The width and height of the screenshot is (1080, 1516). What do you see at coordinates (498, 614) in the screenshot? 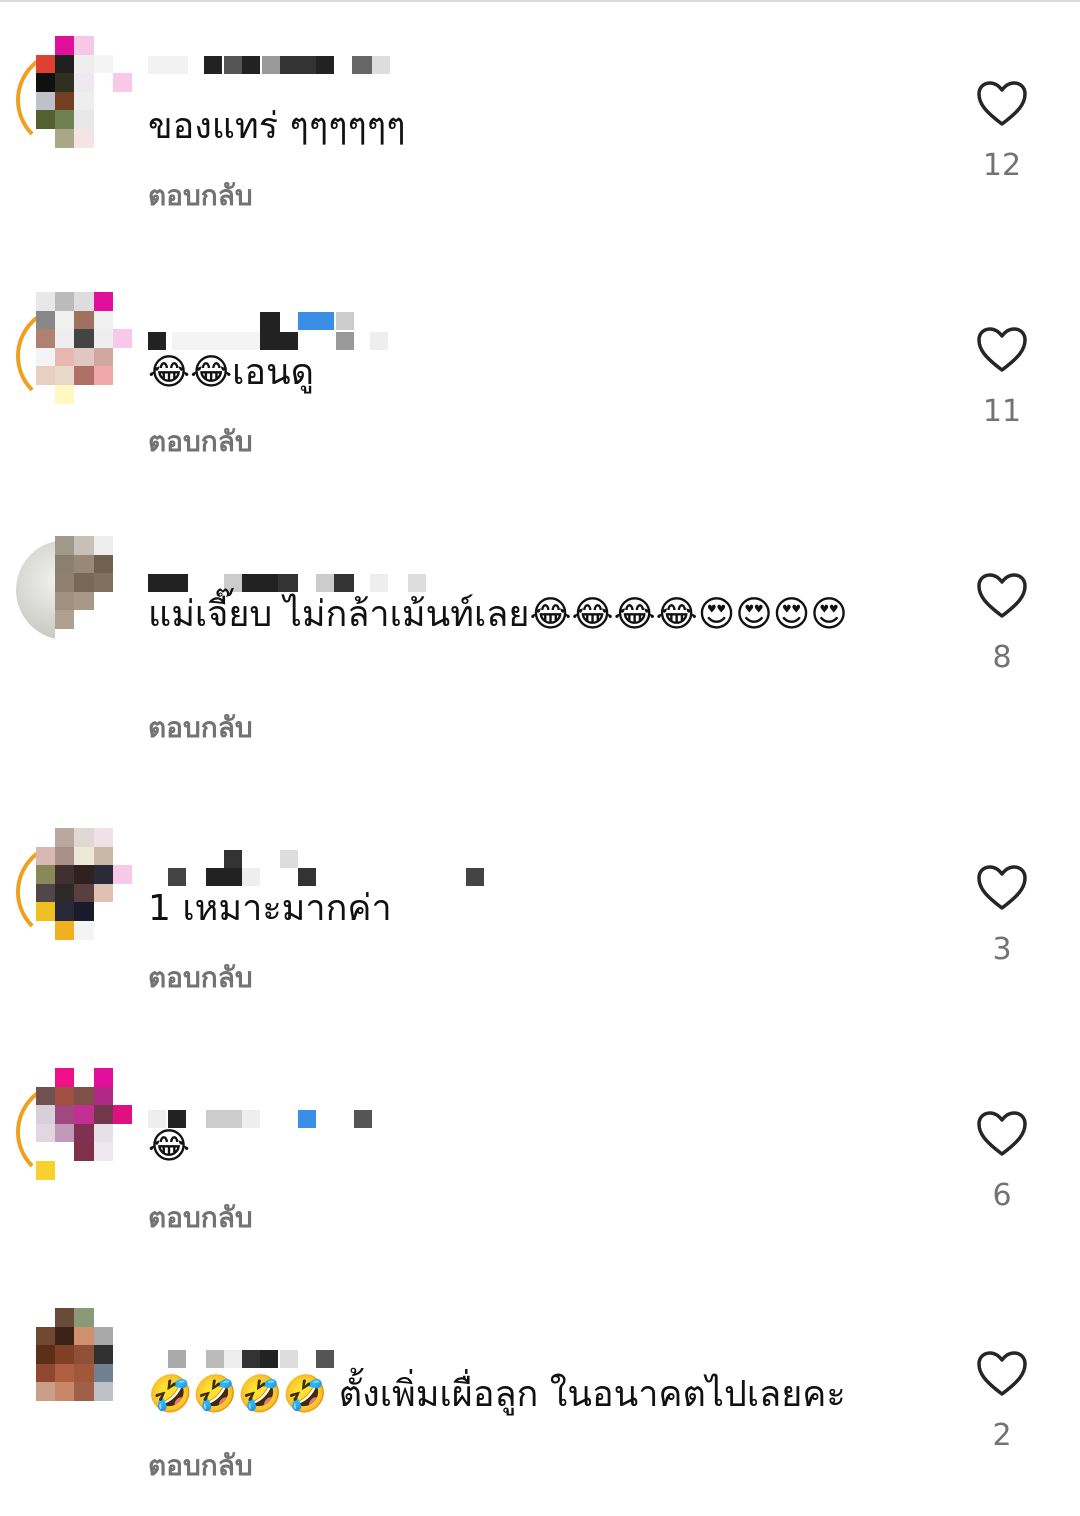
I see `comment-text: แม่เจี๊ยบ ไม่กล้าเม้นท์เลย😂😂😂😂😍😍😍😍` at bounding box center [498, 614].